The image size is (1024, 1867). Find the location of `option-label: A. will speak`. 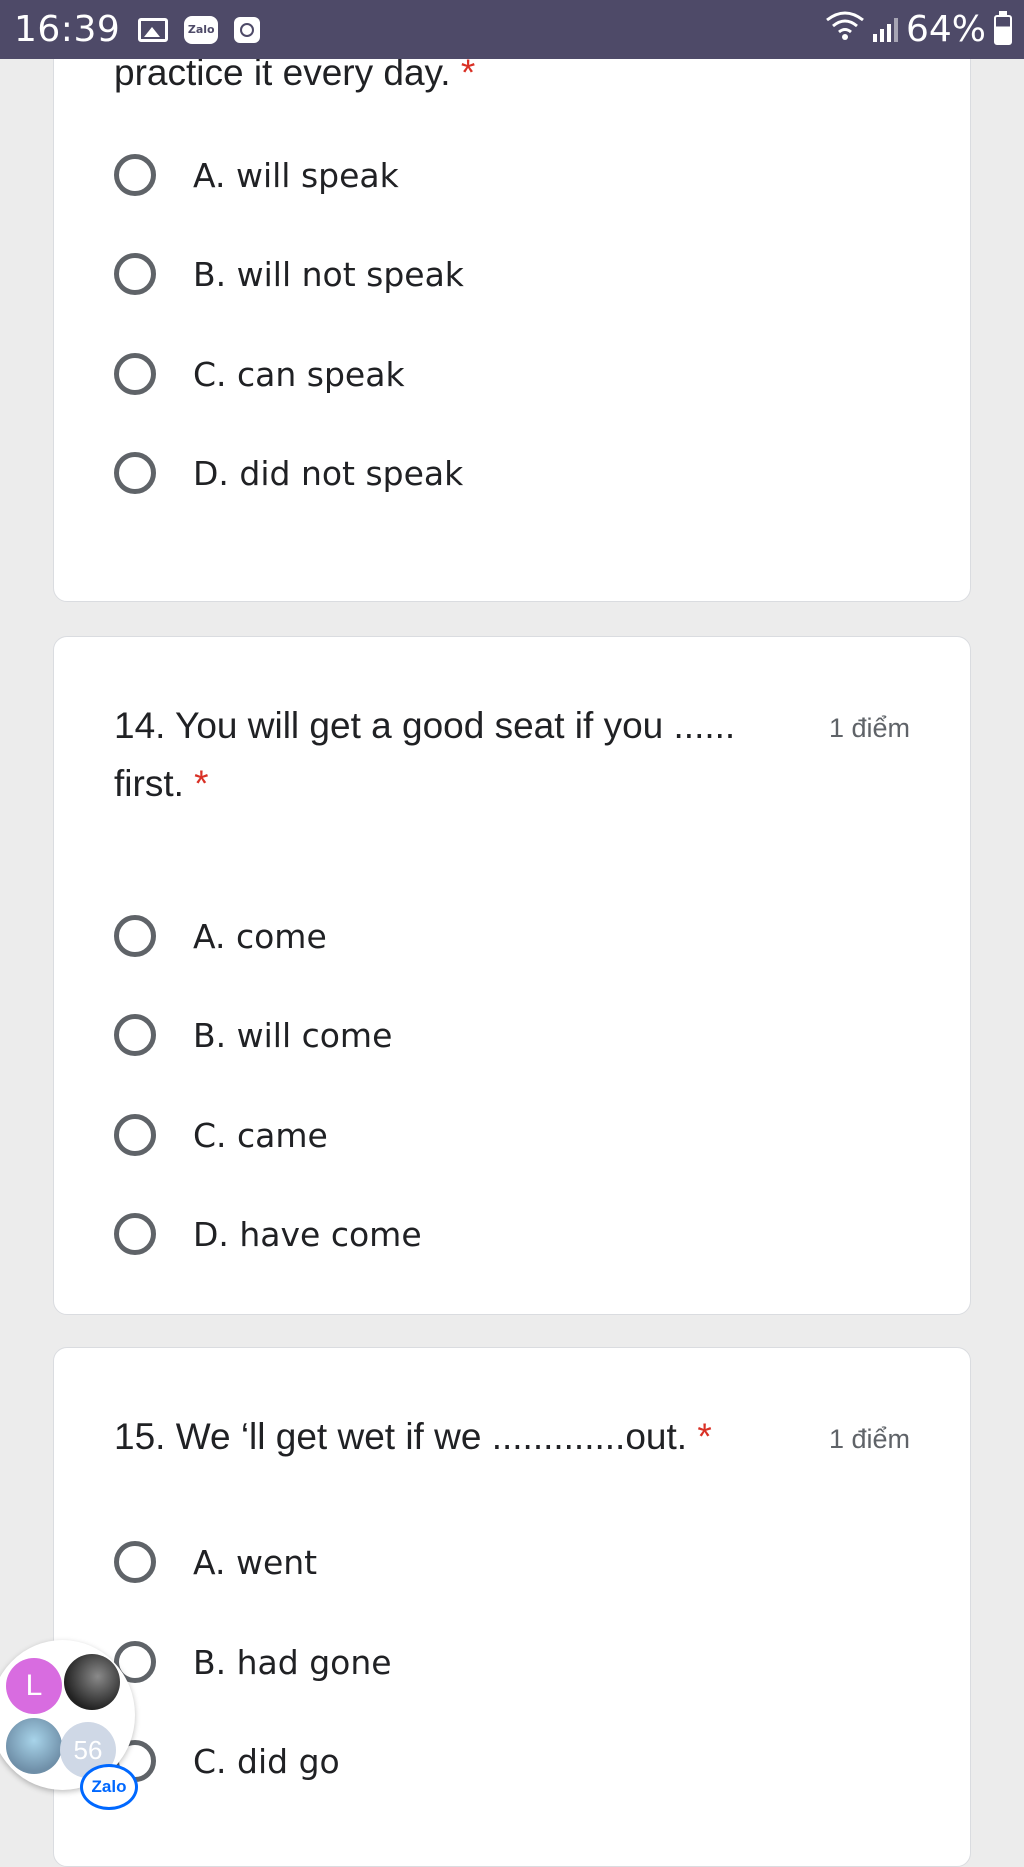

option-label: A. will speak is located at coordinates (296, 175).